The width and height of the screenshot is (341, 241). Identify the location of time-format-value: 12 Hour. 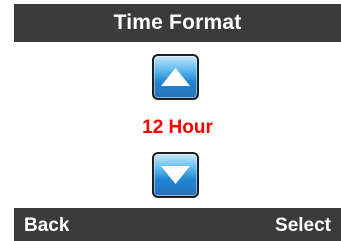
(177, 127).